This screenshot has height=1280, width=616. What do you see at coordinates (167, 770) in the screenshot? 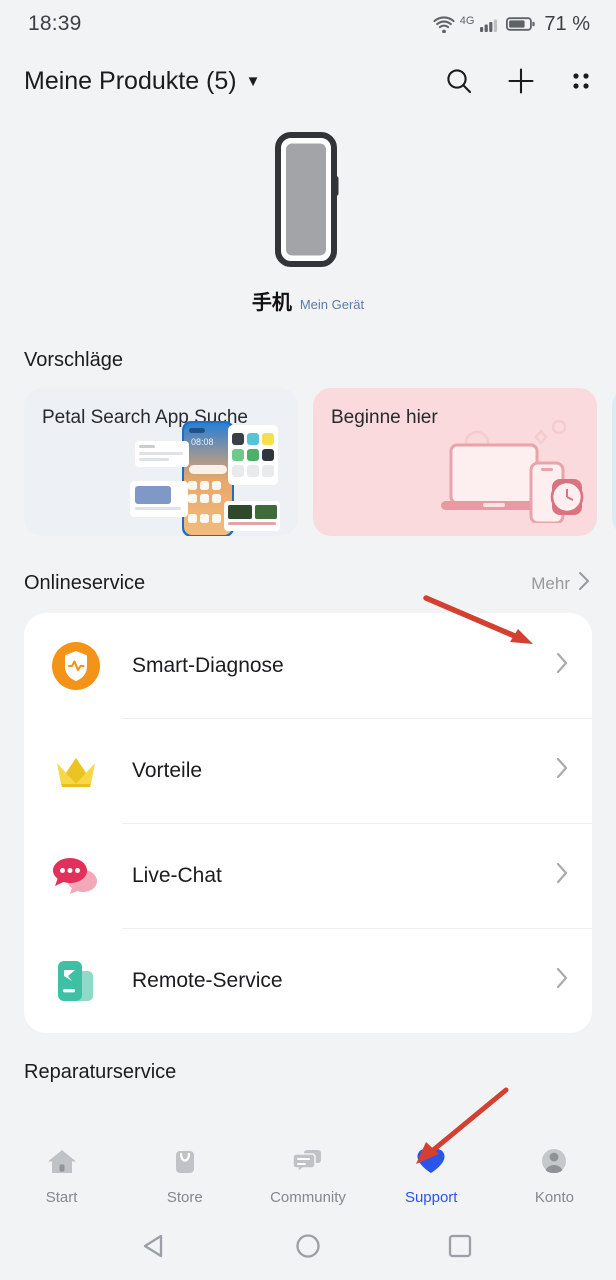
I see `list-item-label: Vorteile` at bounding box center [167, 770].